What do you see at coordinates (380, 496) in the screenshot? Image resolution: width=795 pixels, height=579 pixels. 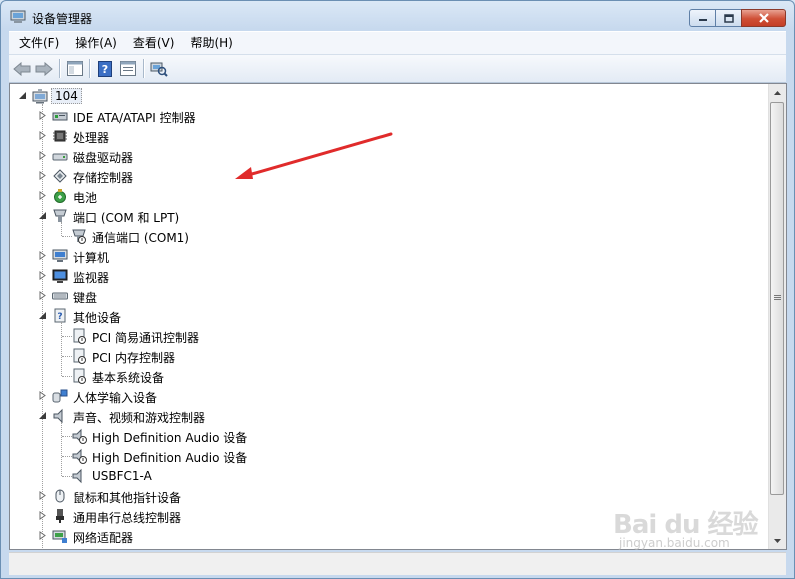 I see `tree-category-row: 鼠标和其他指针设备` at bounding box center [380, 496].